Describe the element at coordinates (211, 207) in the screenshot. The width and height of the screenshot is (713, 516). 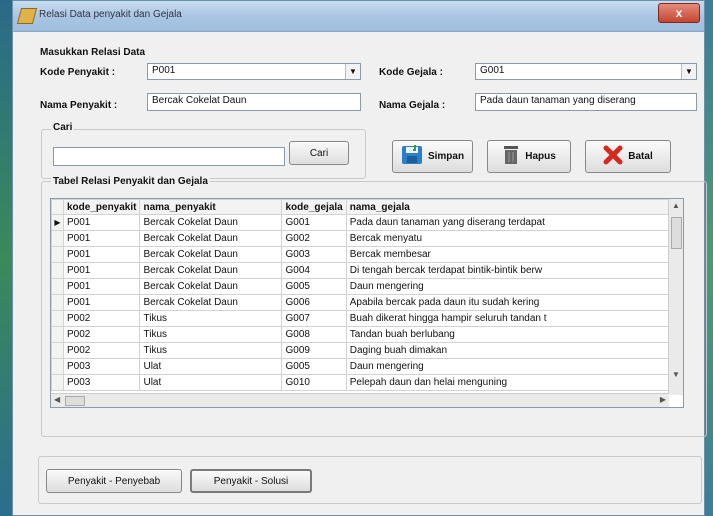
I see `column-header: nama_penyakit` at that location.